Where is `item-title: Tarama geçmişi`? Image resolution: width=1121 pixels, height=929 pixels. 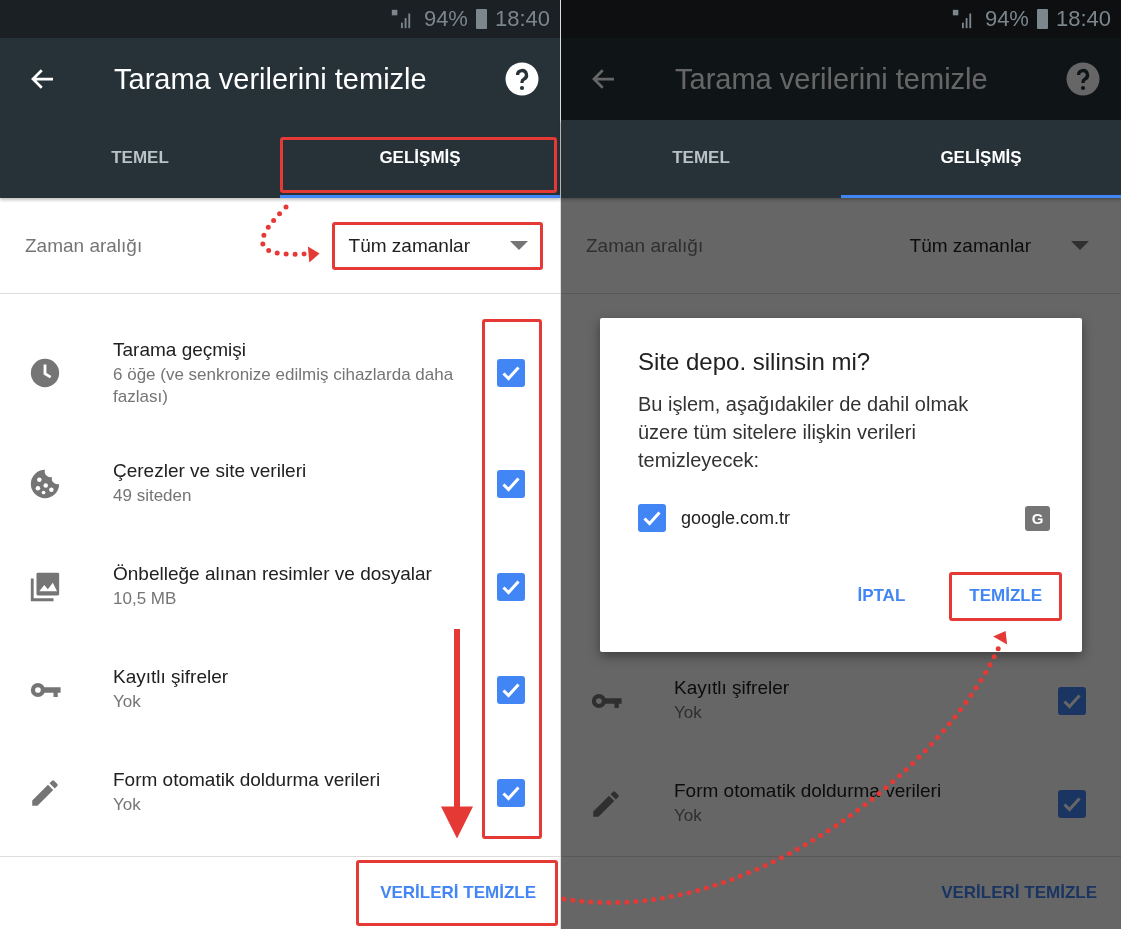 item-title: Tarama geçmişi is located at coordinates (180, 349).